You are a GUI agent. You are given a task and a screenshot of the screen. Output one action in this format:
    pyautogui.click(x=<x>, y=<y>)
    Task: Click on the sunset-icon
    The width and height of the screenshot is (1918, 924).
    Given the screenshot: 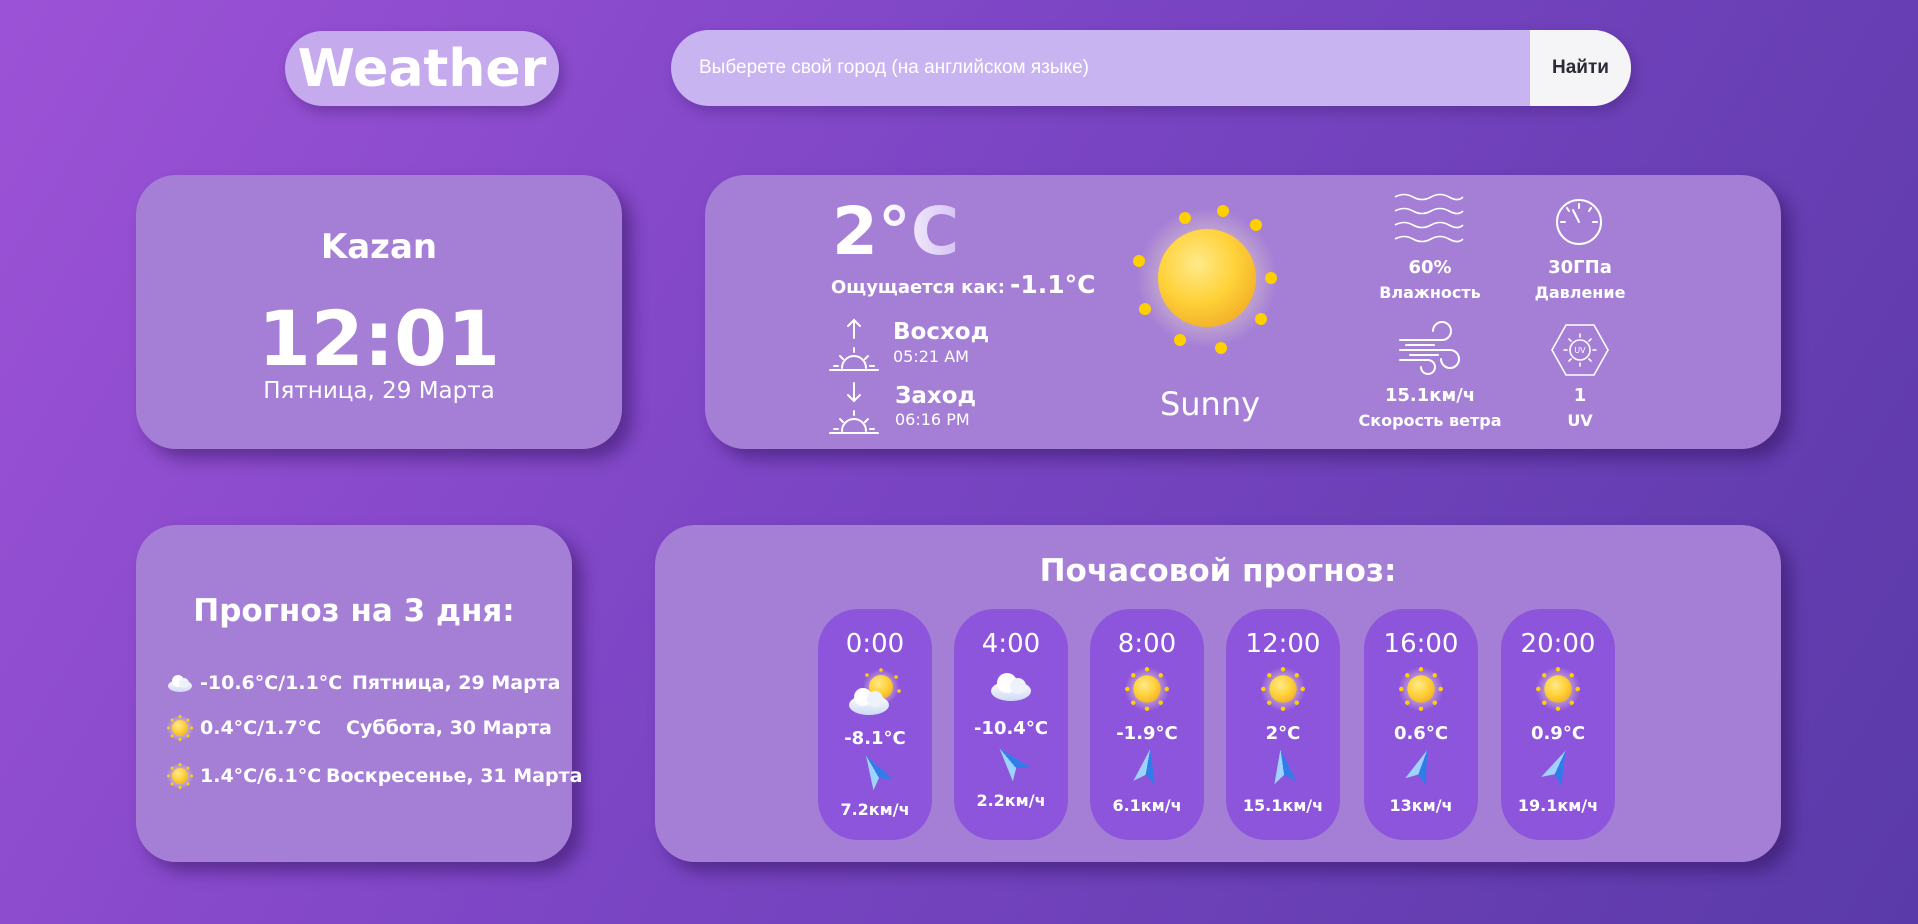 What is the action you would take?
    pyautogui.click(x=854, y=408)
    